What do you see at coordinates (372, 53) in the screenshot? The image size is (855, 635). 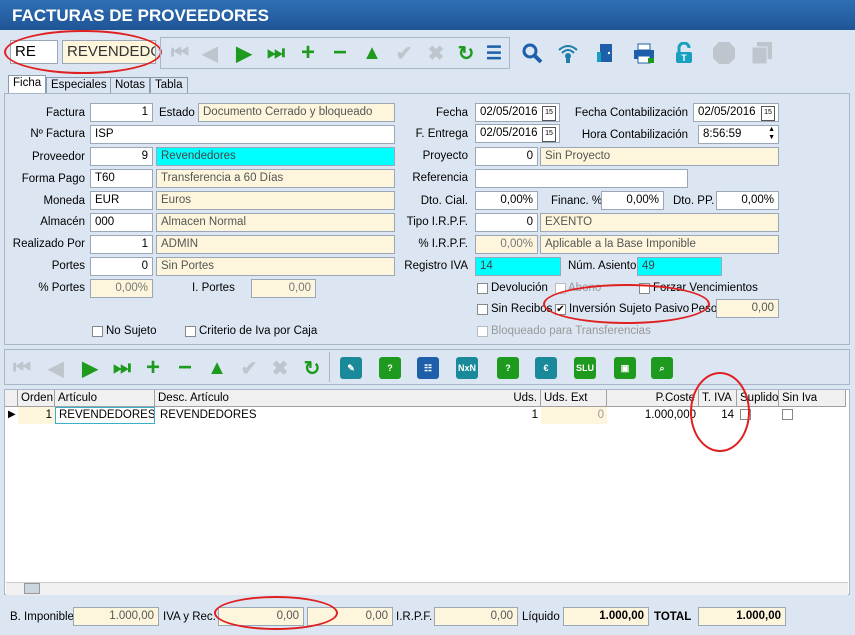 I see `edit-record-icon: ▲` at bounding box center [372, 53].